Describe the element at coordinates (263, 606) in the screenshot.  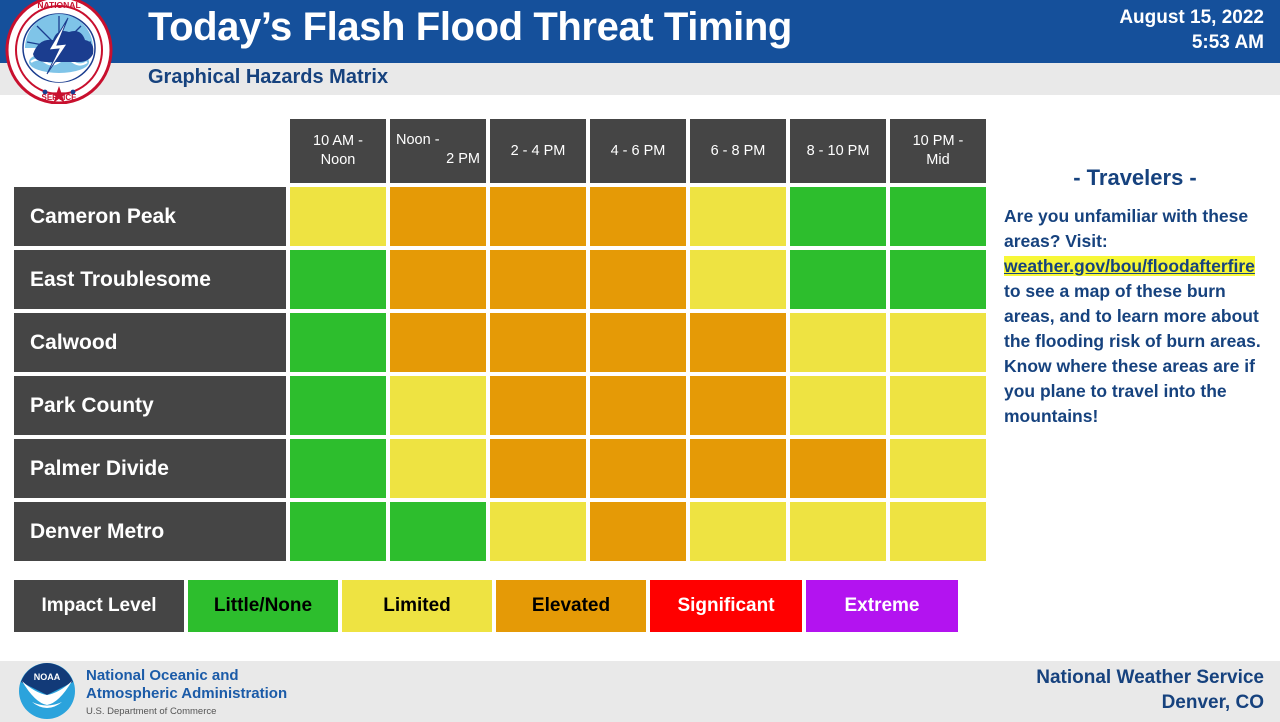
I see `legend-item-1: Little/None` at that location.